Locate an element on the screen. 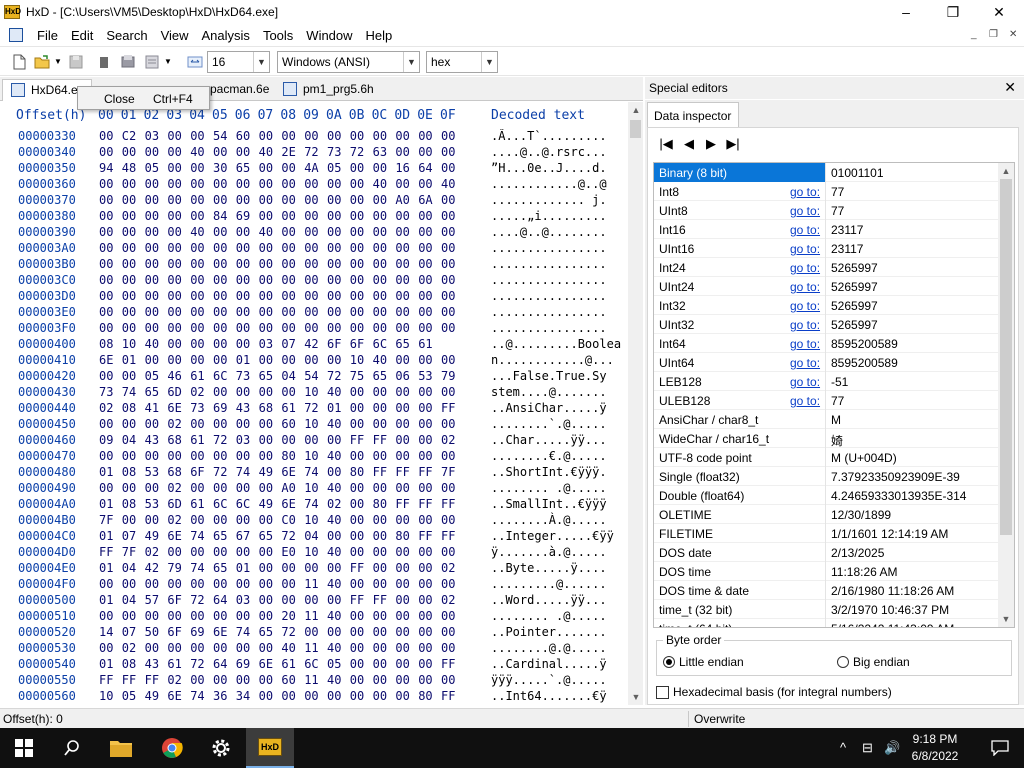 This screenshot has height=768, width=1024. next-icon: ▶ is located at coordinates (711, 144).